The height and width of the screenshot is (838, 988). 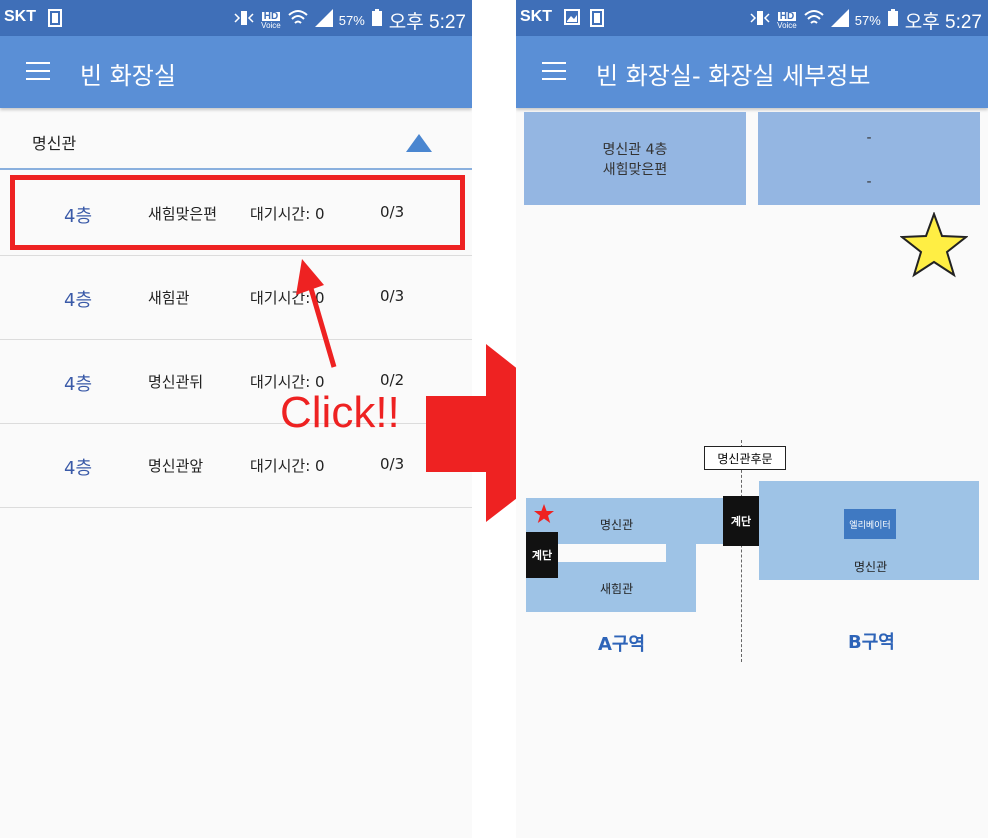 What do you see at coordinates (236, 139) in the screenshot?
I see `building-group-header: 명신관` at bounding box center [236, 139].